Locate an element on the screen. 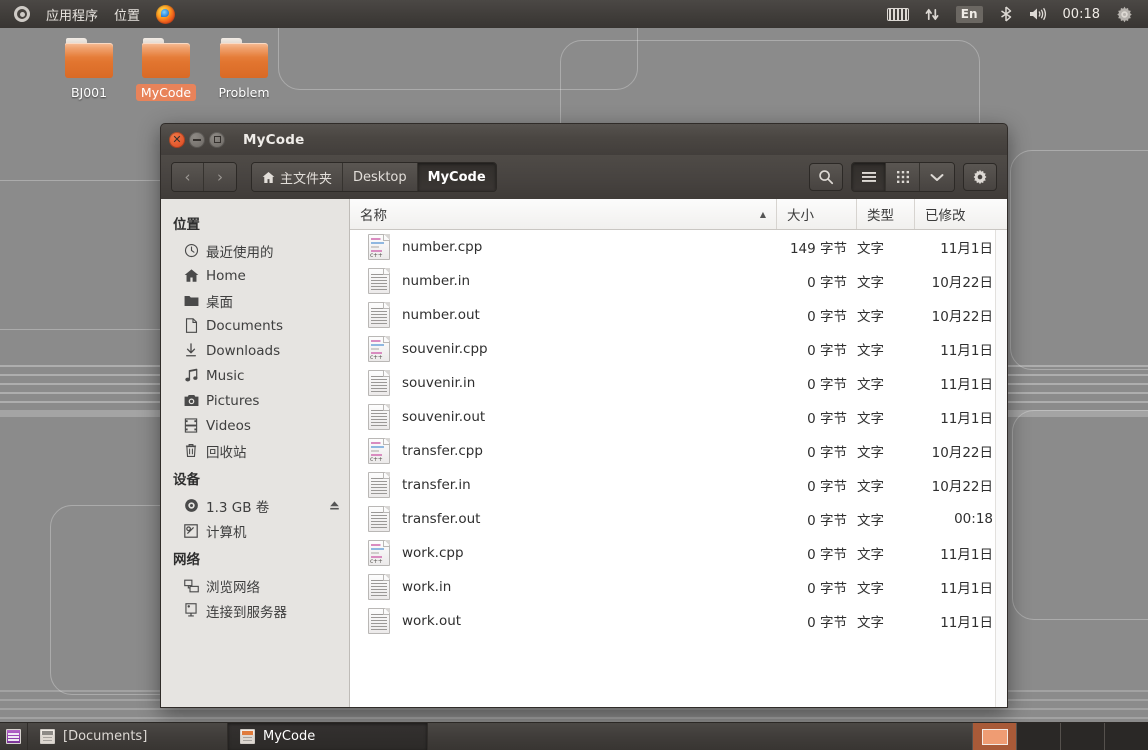 The width and height of the screenshot is (1148, 750). taskbar-item-mycode: MyCode is located at coordinates (328, 736).